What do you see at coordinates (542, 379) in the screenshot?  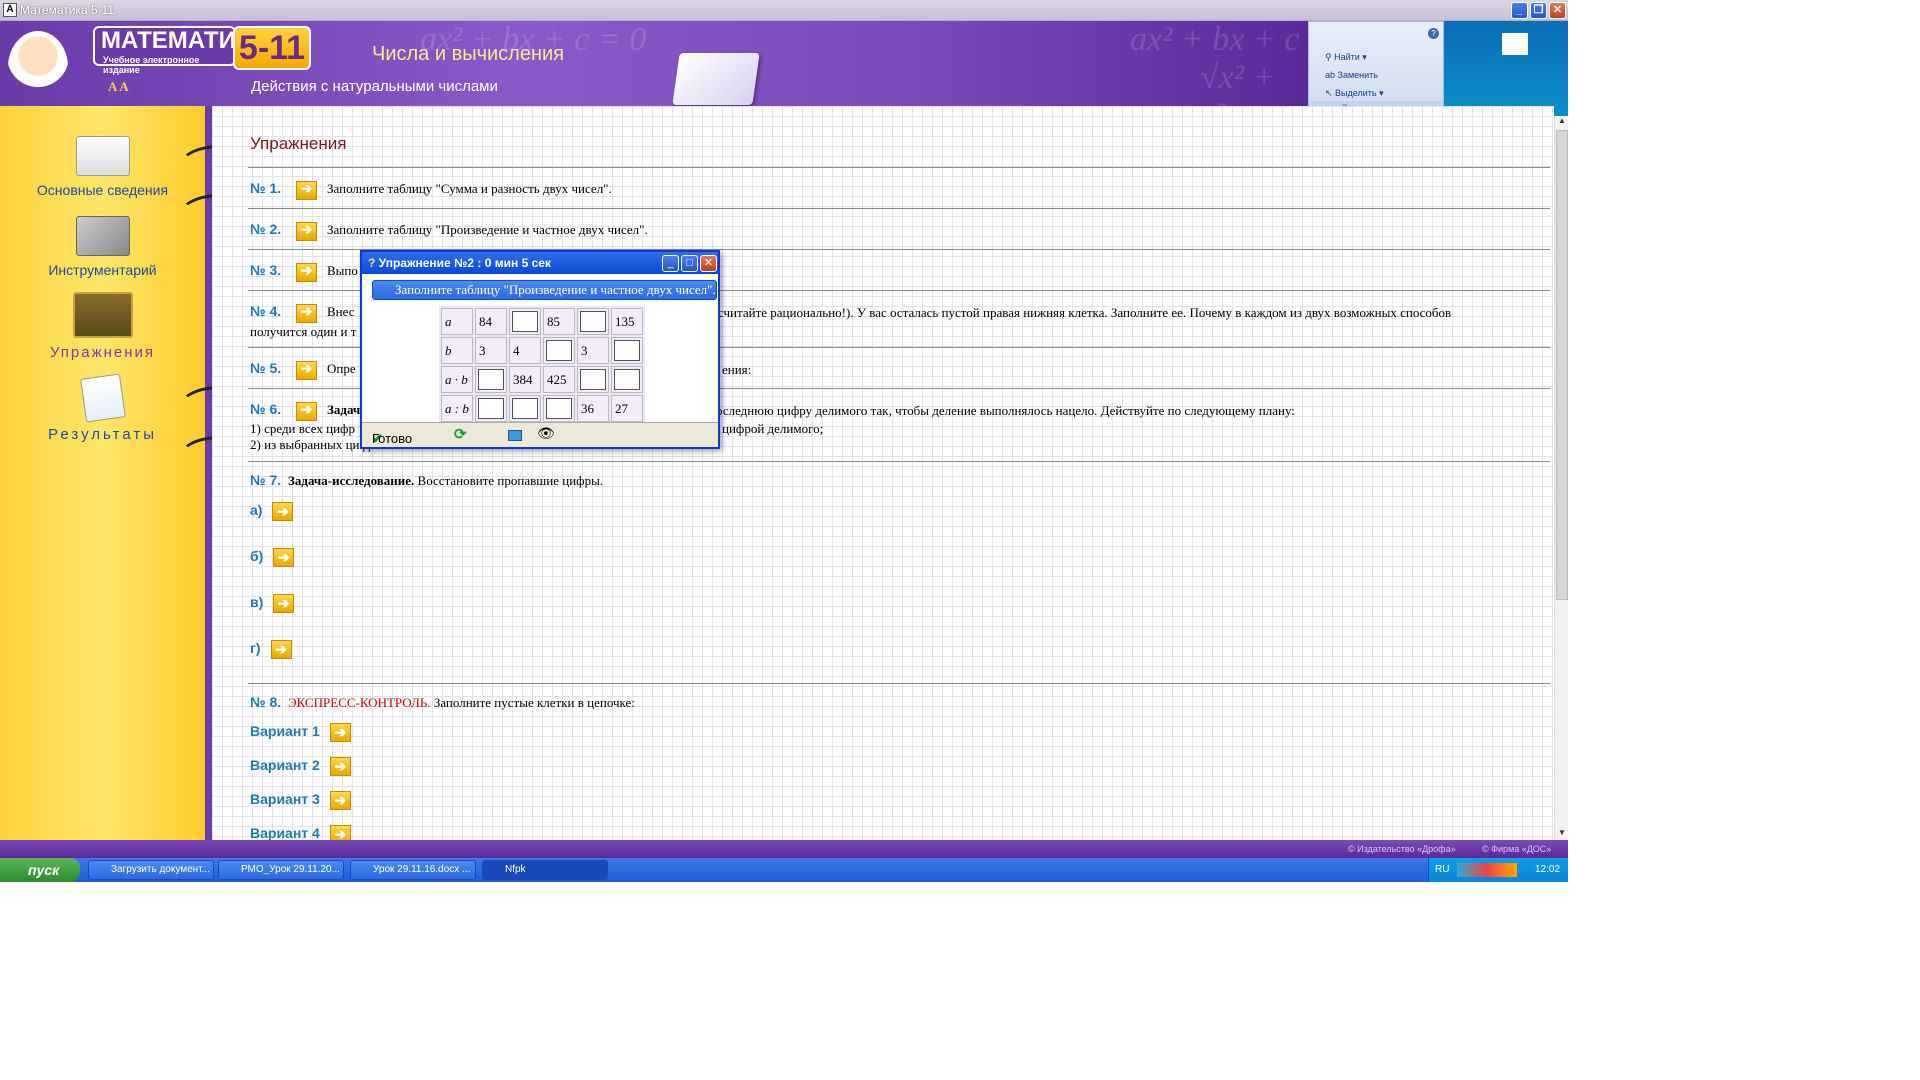 I see `answer-row: a · b 384 425` at bounding box center [542, 379].